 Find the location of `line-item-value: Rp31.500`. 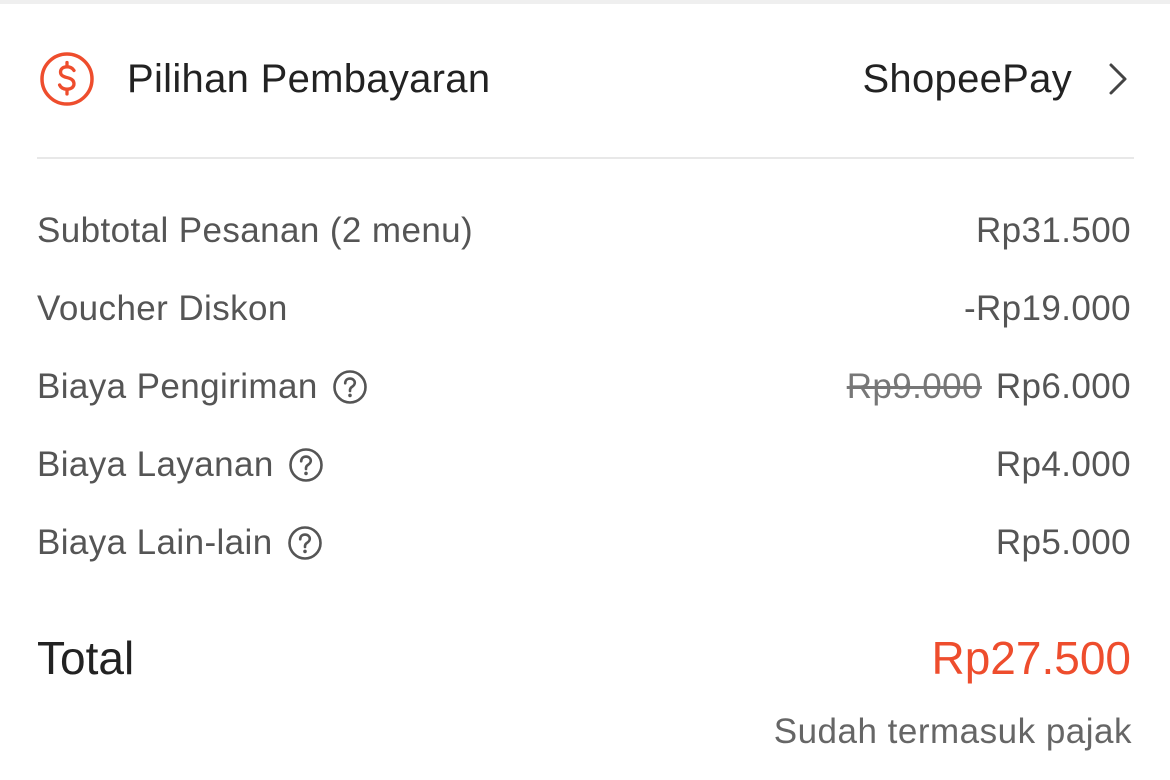

line-item-value: Rp31.500 is located at coordinates (1053, 231).